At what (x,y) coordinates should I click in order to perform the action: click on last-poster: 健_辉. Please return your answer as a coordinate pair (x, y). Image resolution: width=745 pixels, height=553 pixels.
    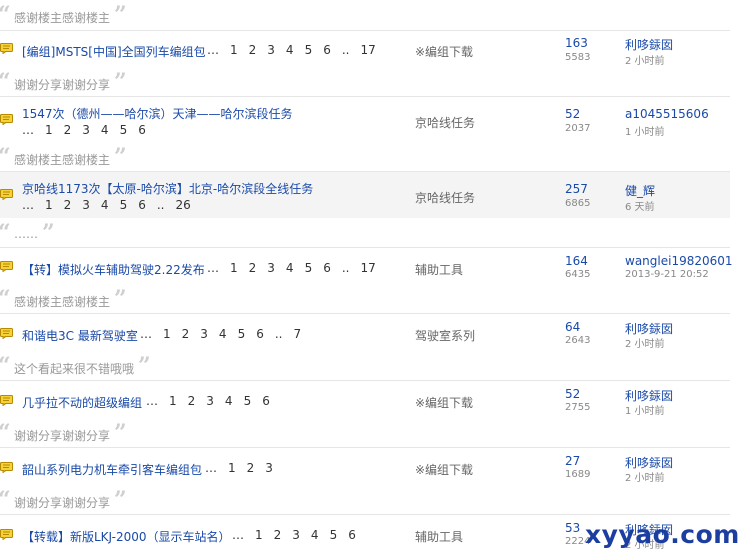
    Looking at the image, I should click on (640, 190).